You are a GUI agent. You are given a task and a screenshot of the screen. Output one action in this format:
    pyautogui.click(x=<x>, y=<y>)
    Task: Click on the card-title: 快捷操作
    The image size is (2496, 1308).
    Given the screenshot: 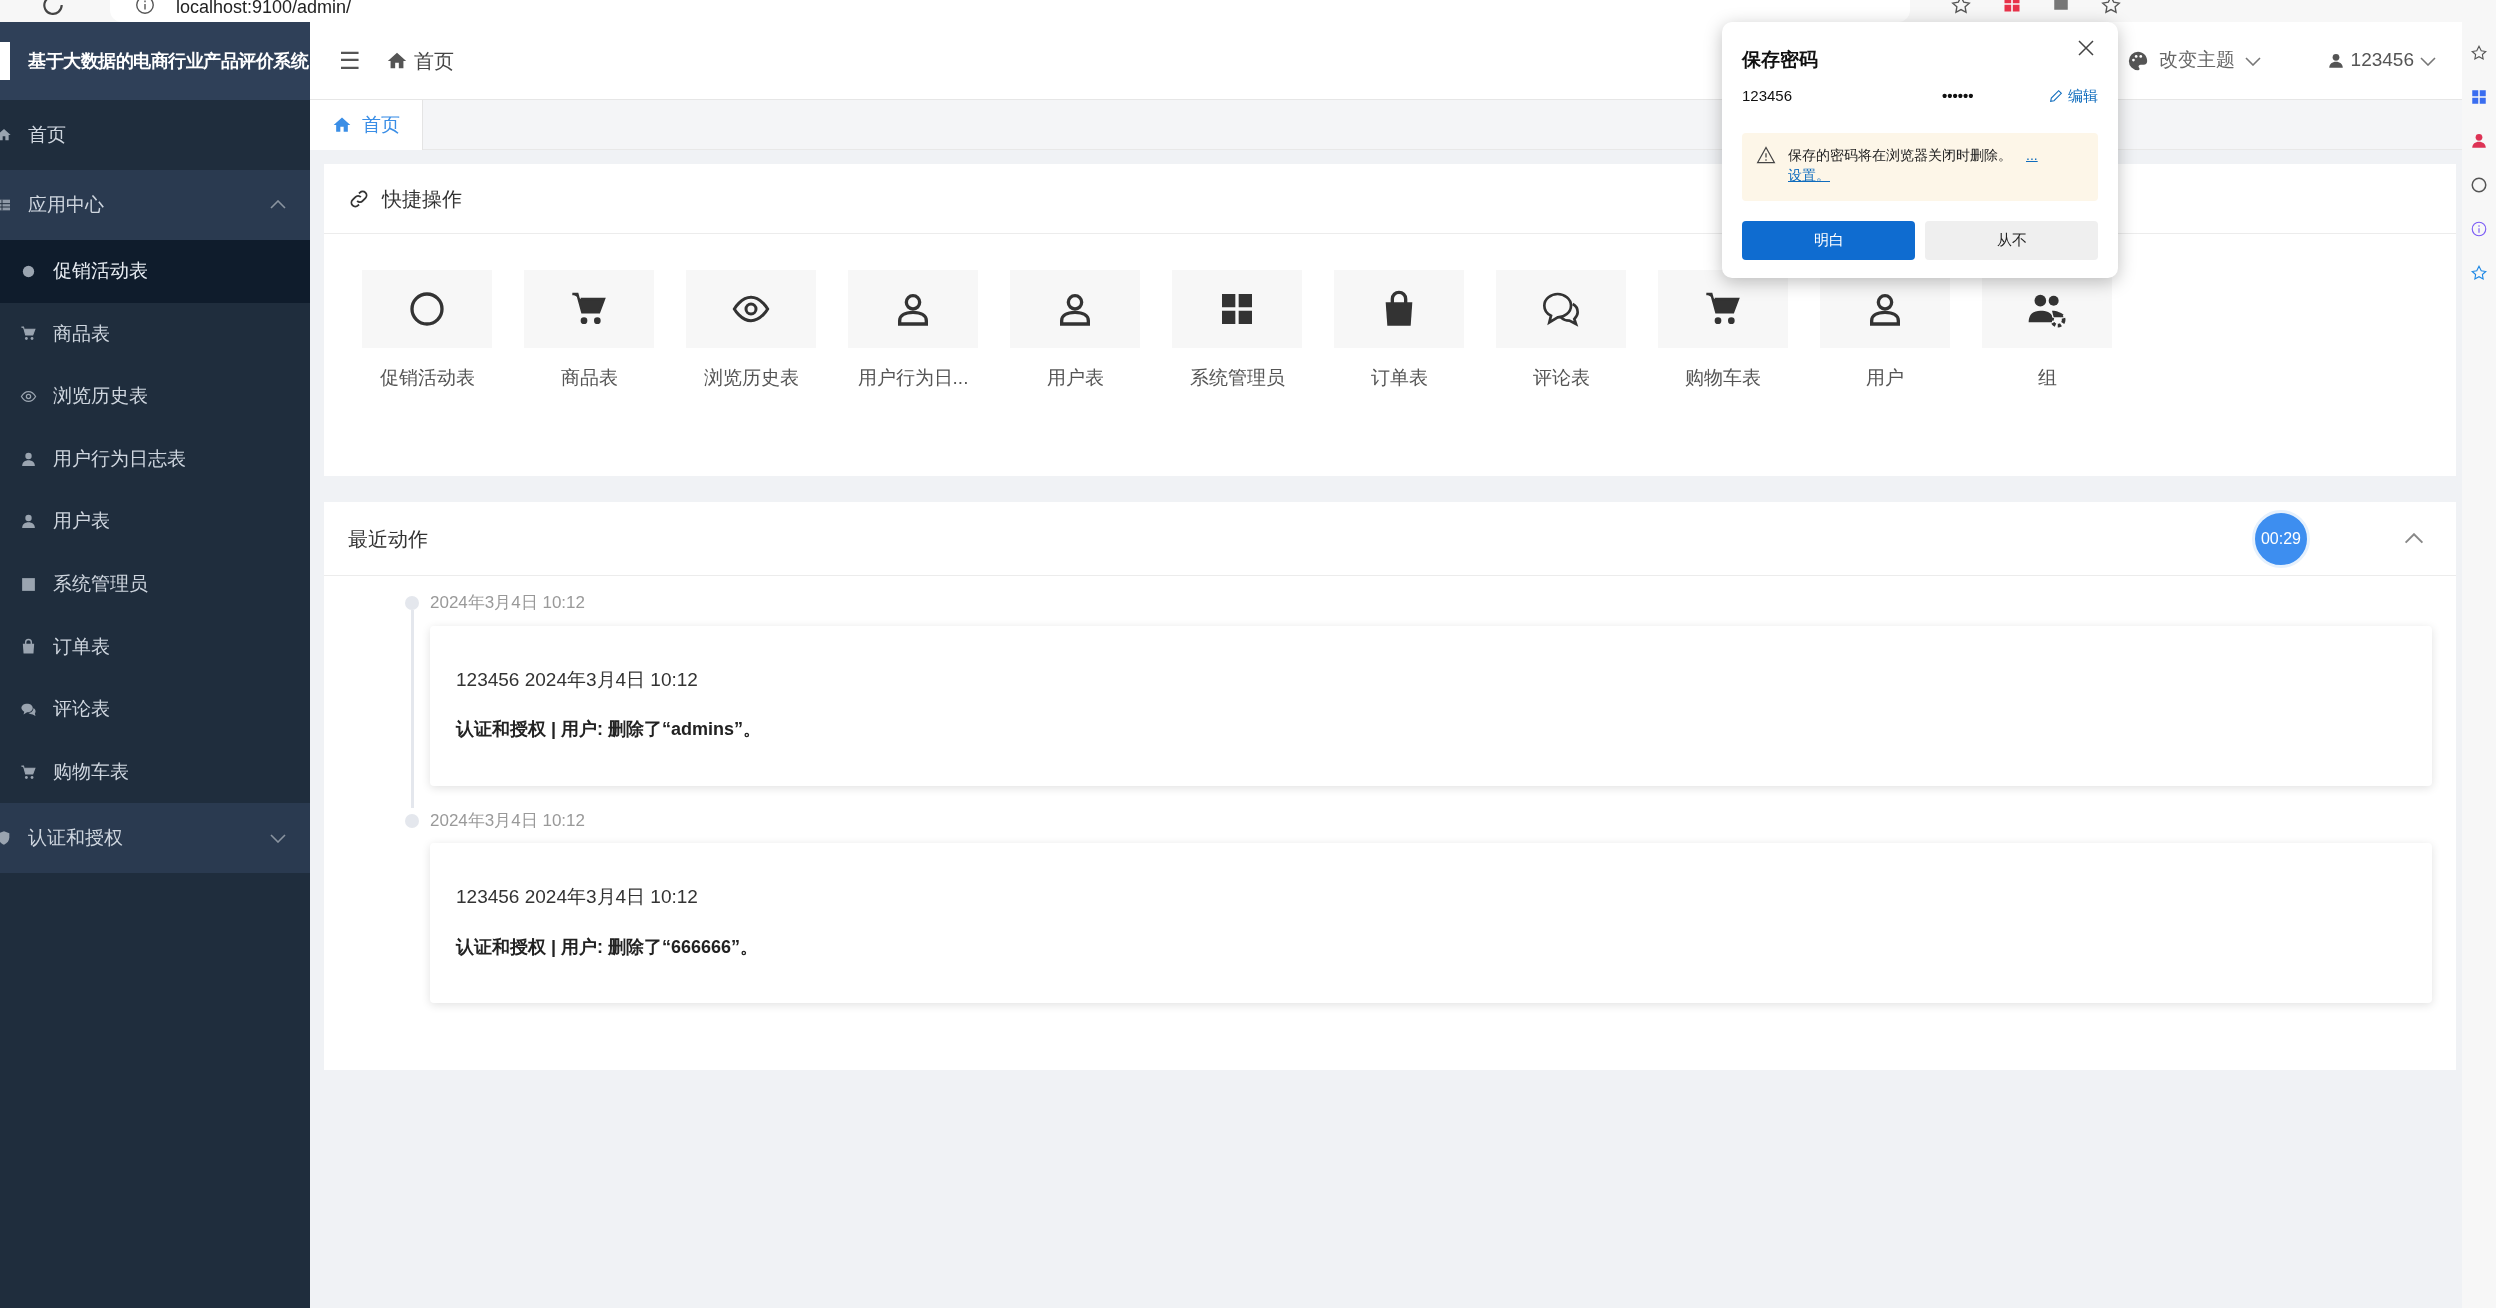 What is the action you would take?
    pyautogui.click(x=422, y=199)
    